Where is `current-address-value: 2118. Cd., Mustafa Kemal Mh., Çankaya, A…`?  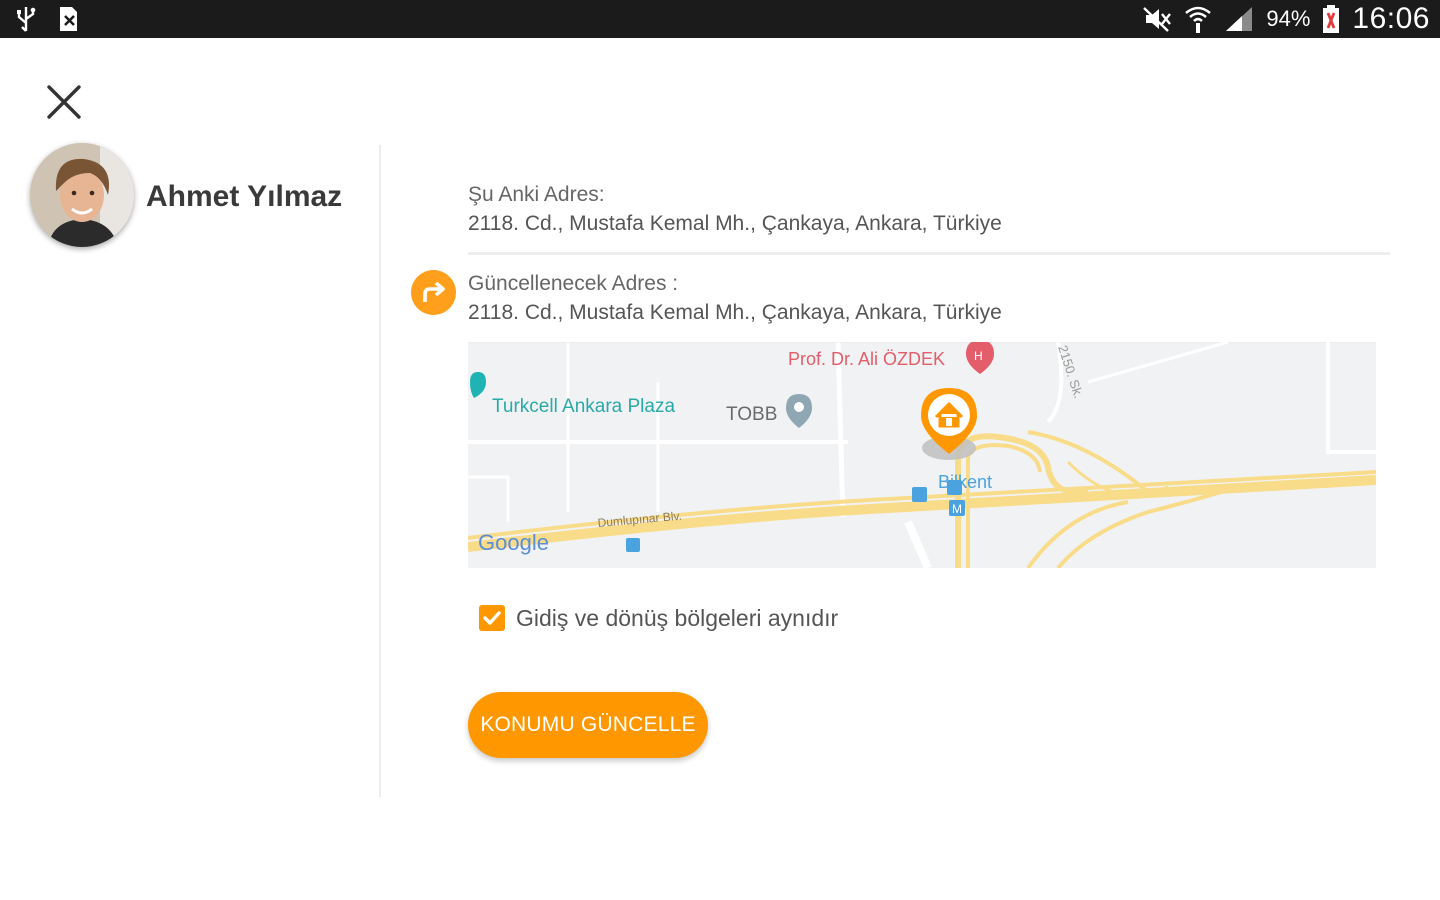 current-address-value: 2118. Cd., Mustafa Kemal Mh., Çankaya, A… is located at coordinates (735, 223).